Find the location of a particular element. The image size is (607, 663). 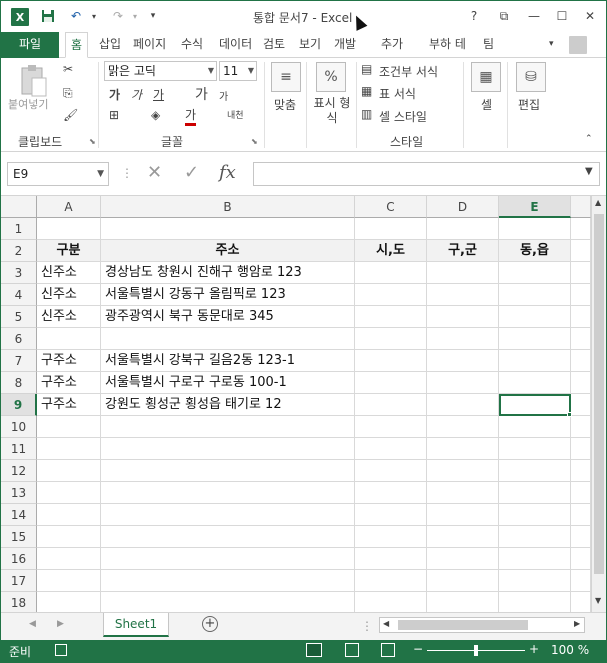

cell-c8 is located at coordinates (391, 383).